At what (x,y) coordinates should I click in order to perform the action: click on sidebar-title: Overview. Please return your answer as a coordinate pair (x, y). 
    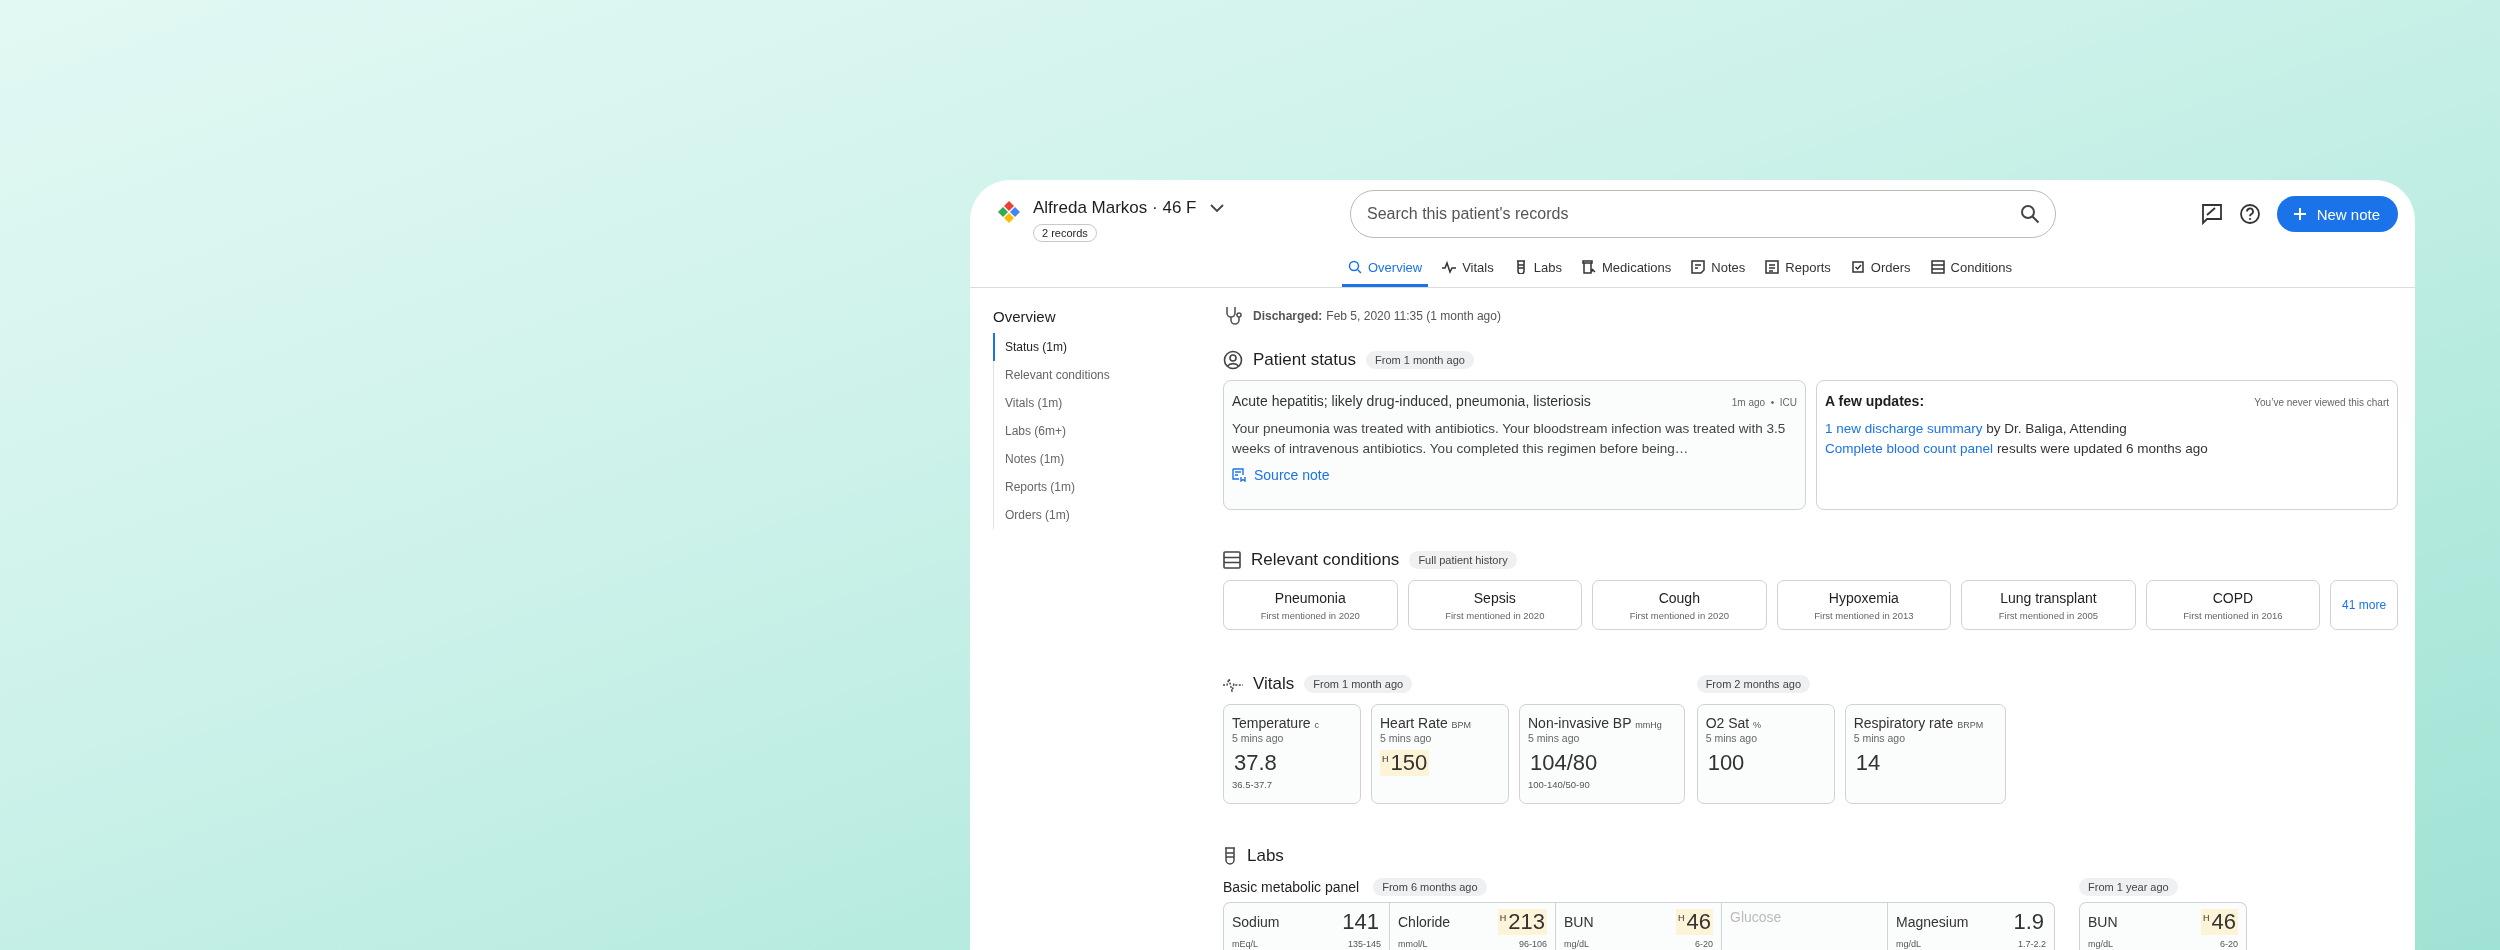
    Looking at the image, I should click on (1025, 316).